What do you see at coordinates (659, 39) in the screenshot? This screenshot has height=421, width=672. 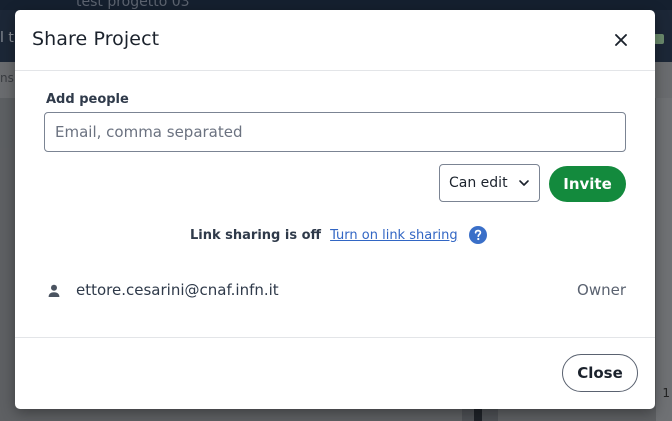 I see `background-indicator` at bounding box center [659, 39].